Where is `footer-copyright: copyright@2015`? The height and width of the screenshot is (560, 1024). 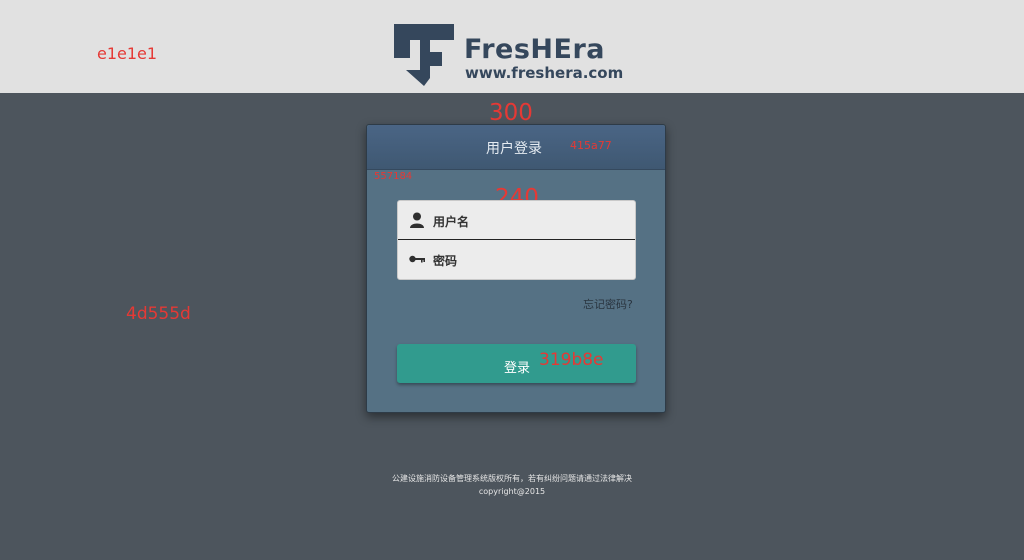 footer-copyright: copyright@2015 is located at coordinates (512, 491).